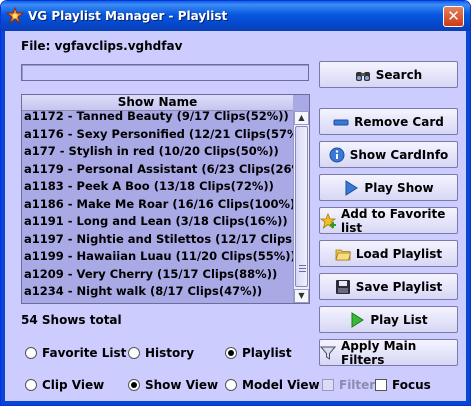  I want to click on table-row: a1186 - Make Me Roar (16/16 Clips(100%)), so click(157, 205).